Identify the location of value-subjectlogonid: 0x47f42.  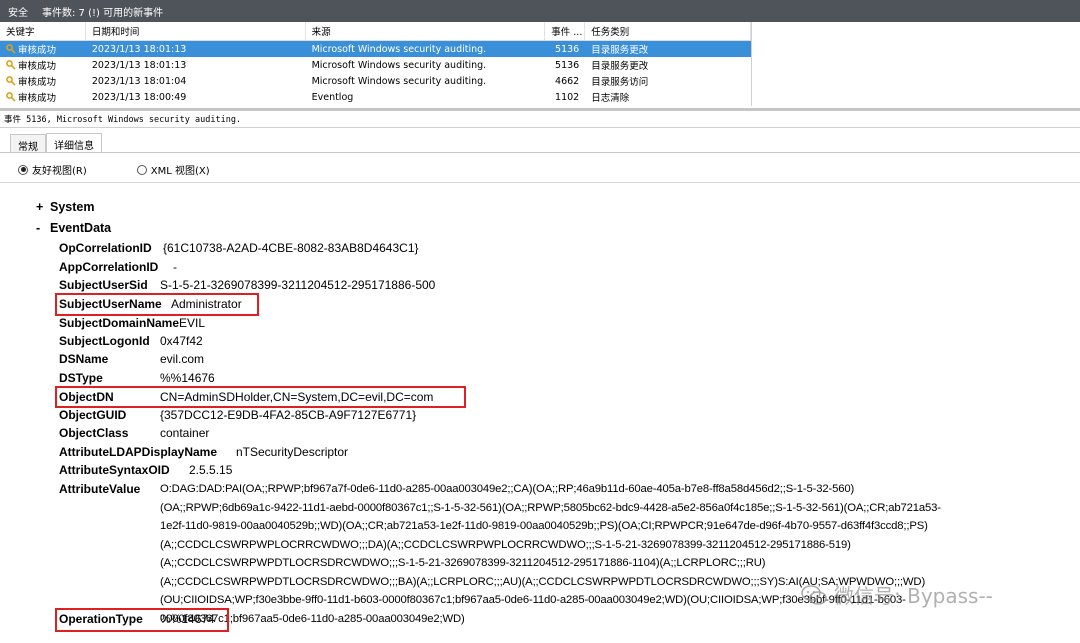
(181, 341).